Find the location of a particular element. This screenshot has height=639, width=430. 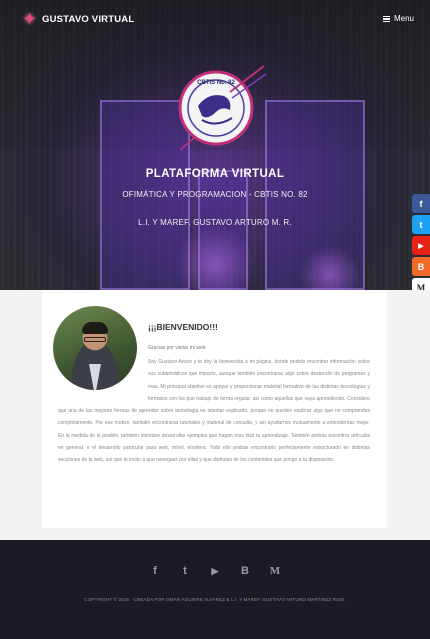

emblem-text: CBTIS No. 82 is located at coordinates (216, 83).